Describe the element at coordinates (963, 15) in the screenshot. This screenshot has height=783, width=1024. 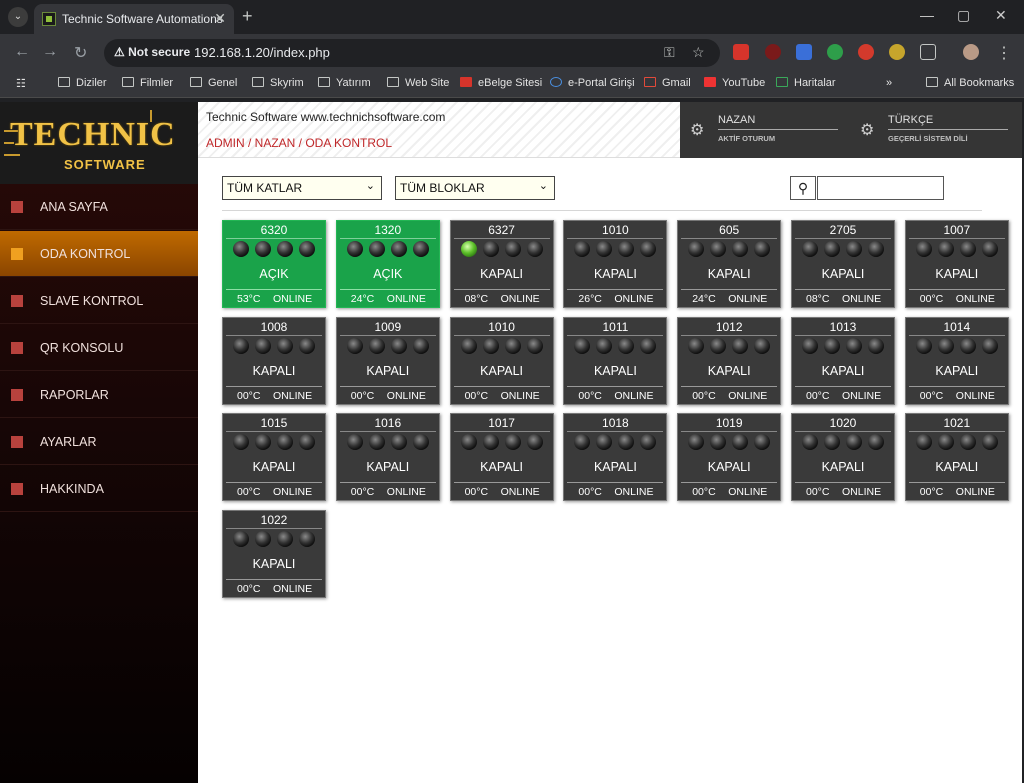
I see `maximize-icon: ▢` at that location.